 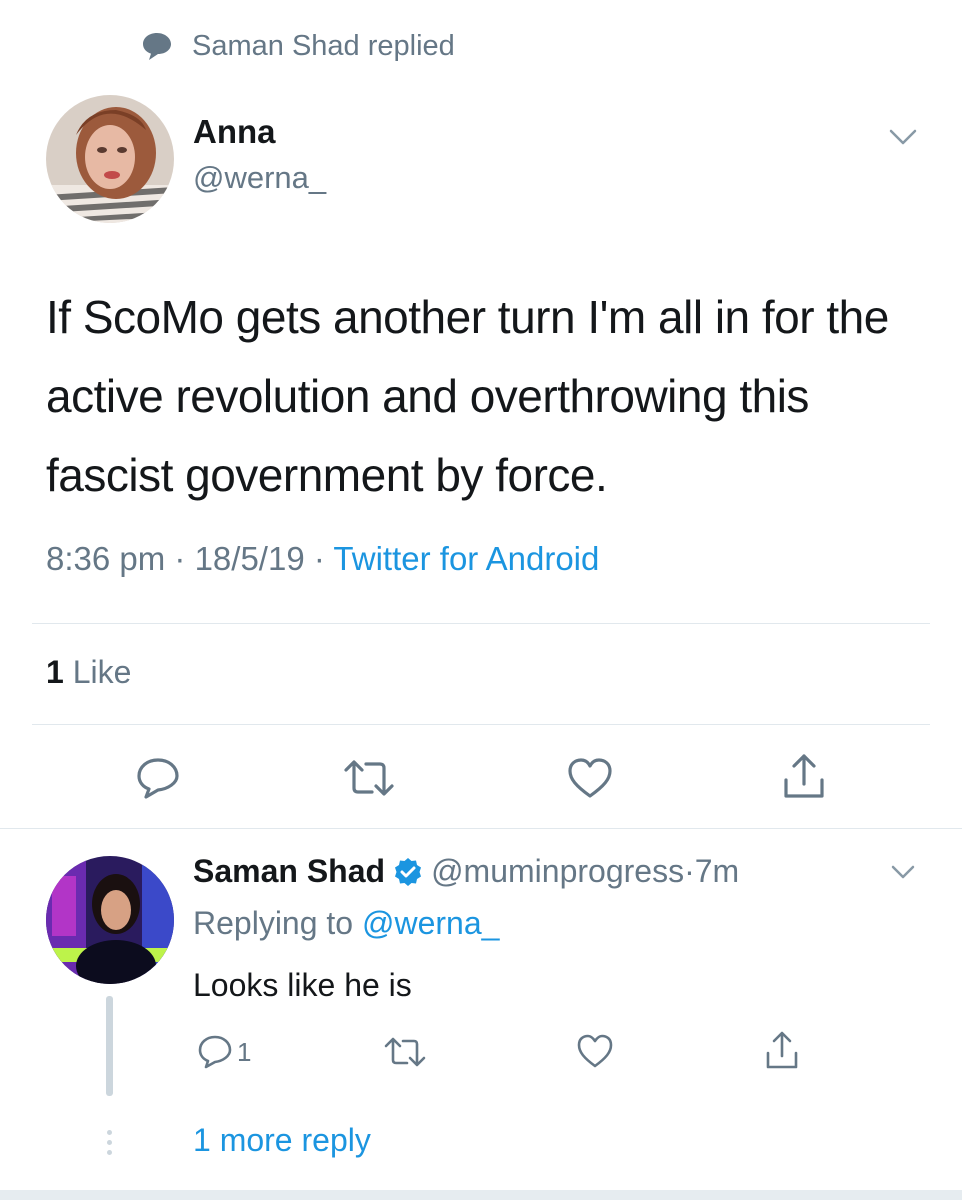 What do you see at coordinates (234, 132) in the screenshot?
I see `author-name: Anna` at bounding box center [234, 132].